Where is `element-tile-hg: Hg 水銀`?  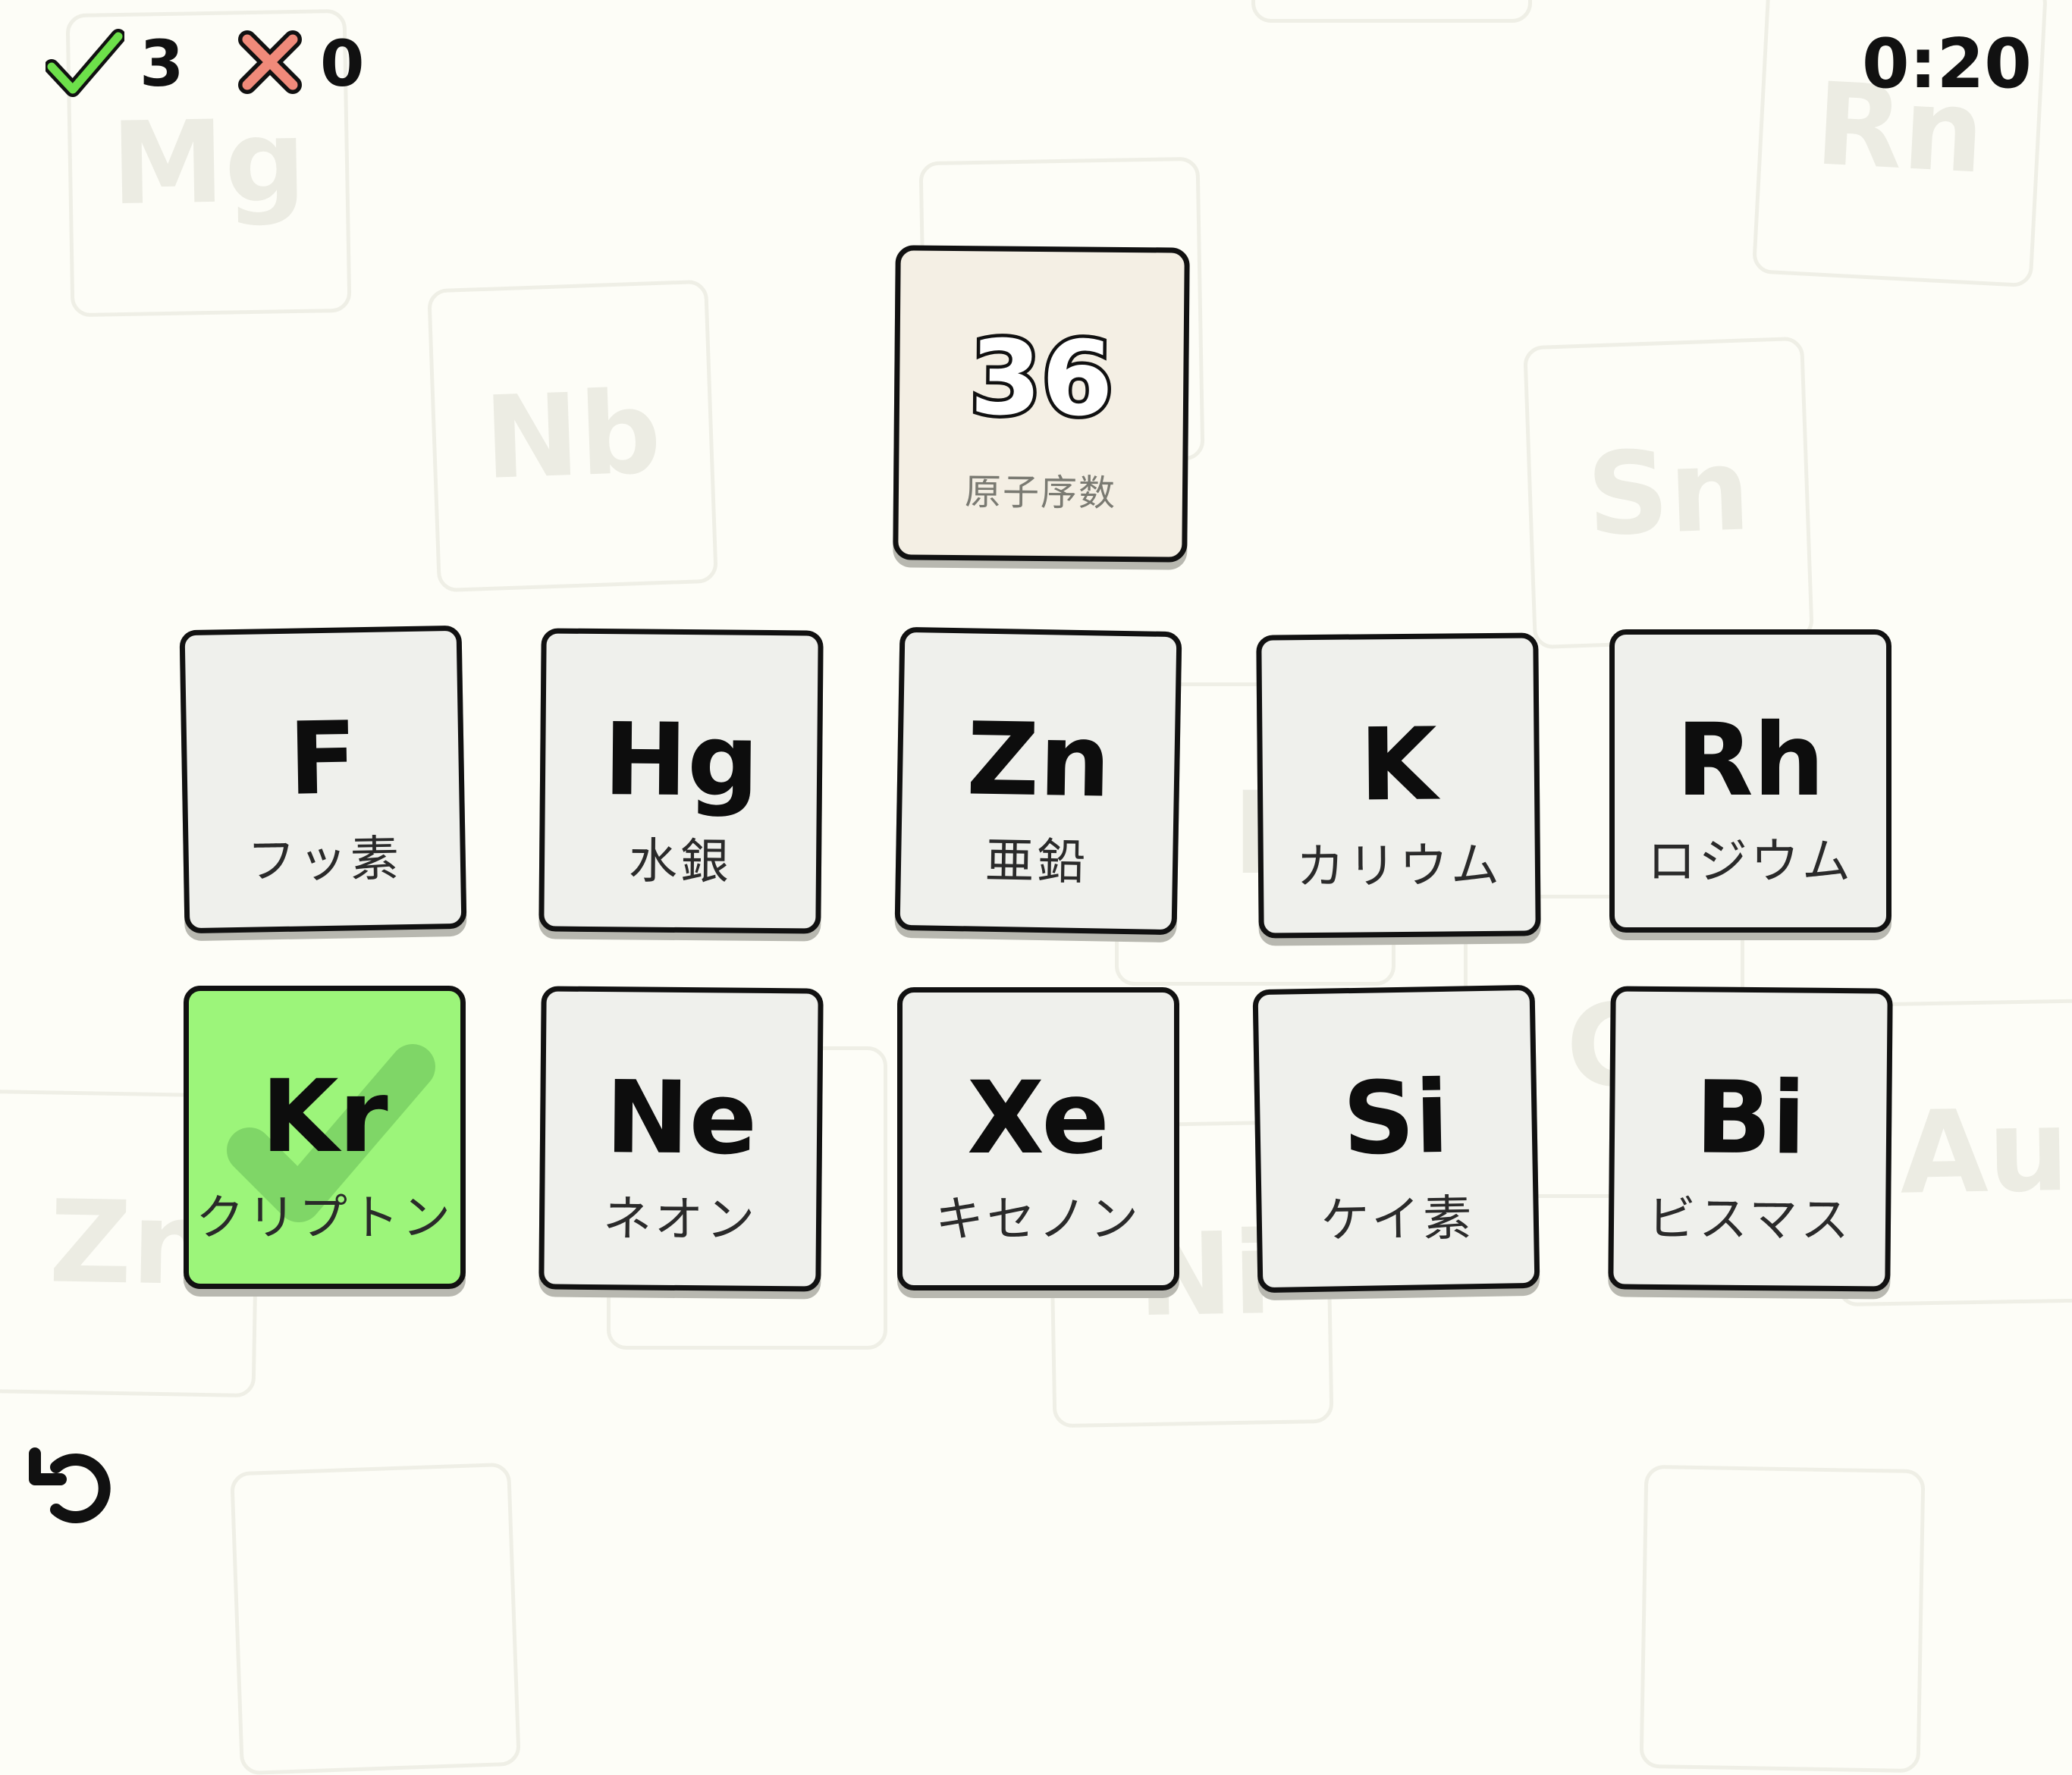
element-tile-hg: Hg 水銀 is located at coordinates (681, 781).